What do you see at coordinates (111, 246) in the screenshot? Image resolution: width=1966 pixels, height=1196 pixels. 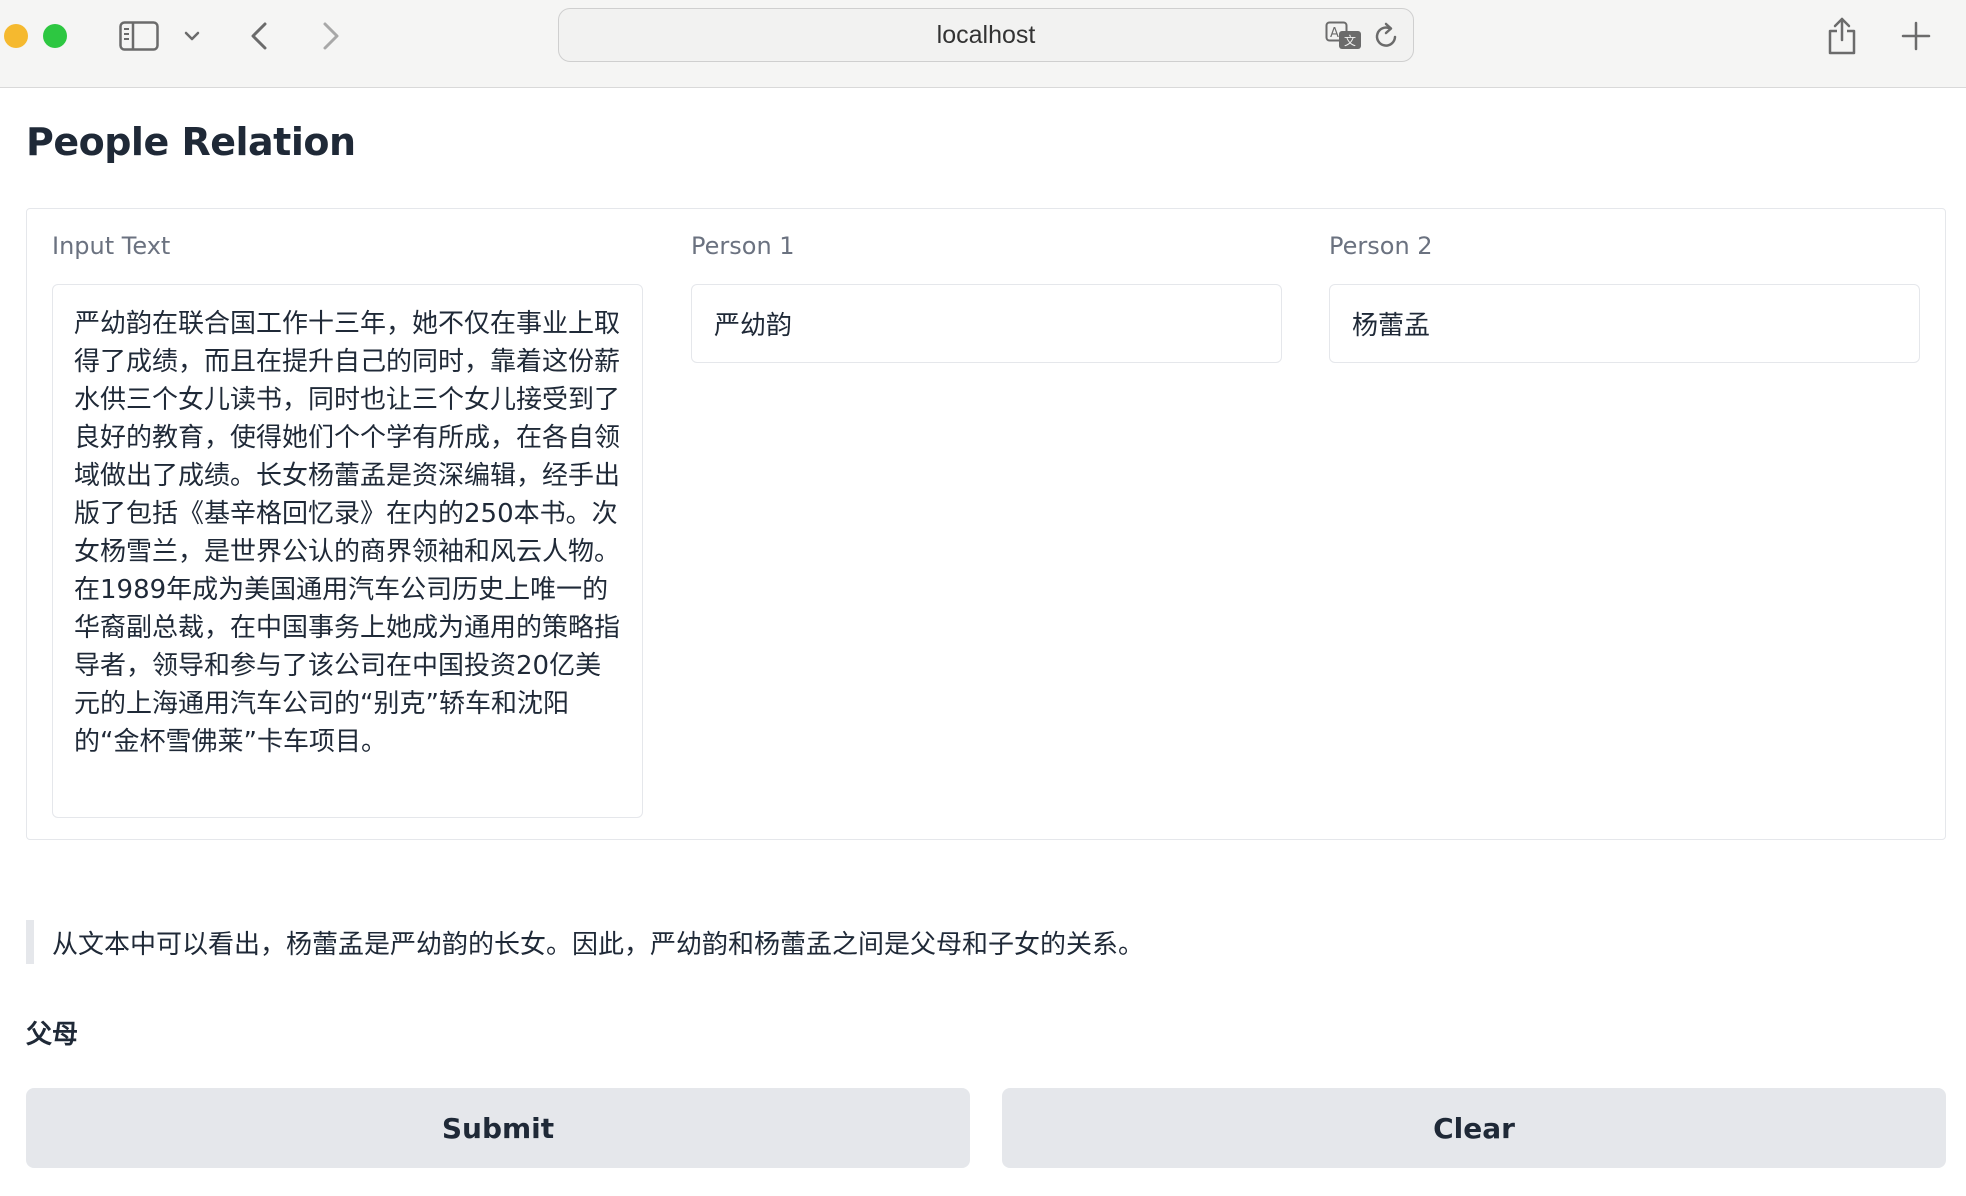 I see `input-text-label: Input Text` at bounding box center [111, 246].